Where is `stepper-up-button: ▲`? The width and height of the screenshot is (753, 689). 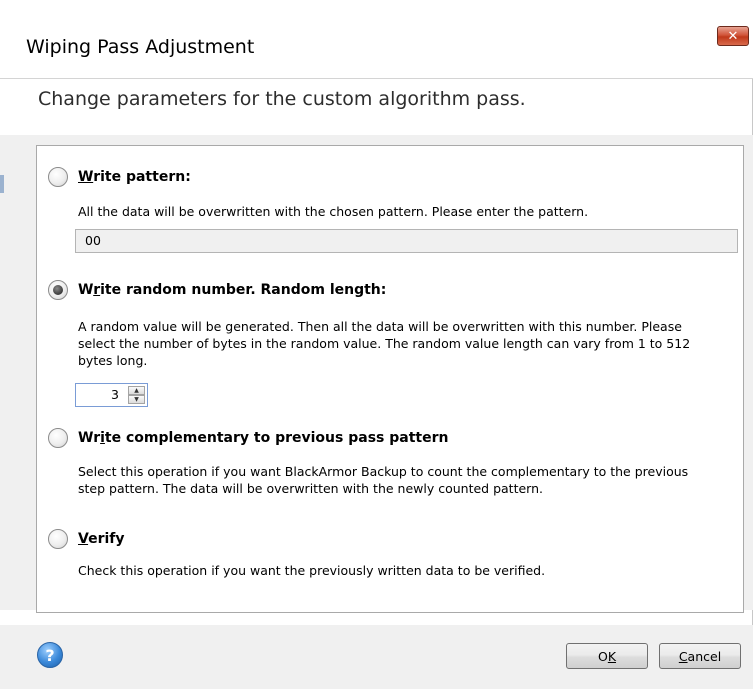 stepper-up-button: ▲ is located at coordinates (136, 390).